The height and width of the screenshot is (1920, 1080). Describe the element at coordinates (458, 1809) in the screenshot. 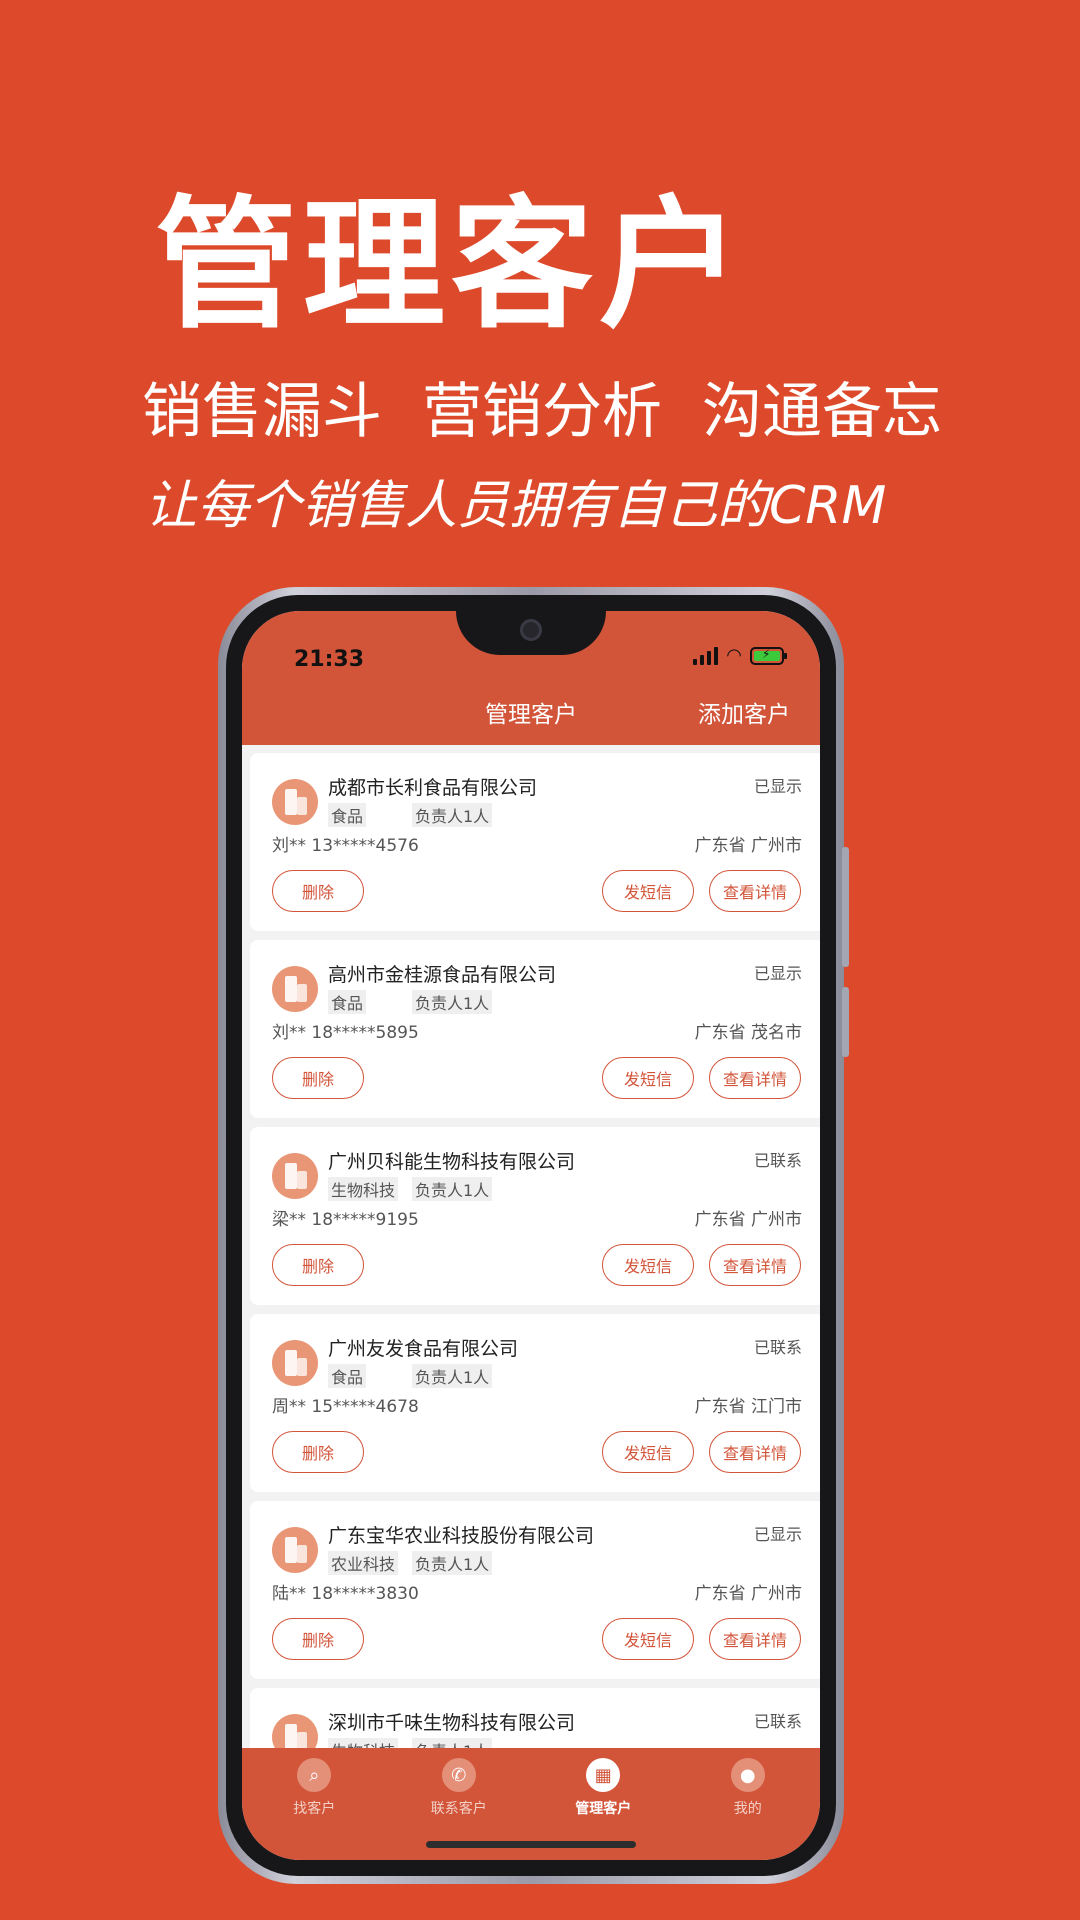

I see `tab-label: 联系客户` at that location.